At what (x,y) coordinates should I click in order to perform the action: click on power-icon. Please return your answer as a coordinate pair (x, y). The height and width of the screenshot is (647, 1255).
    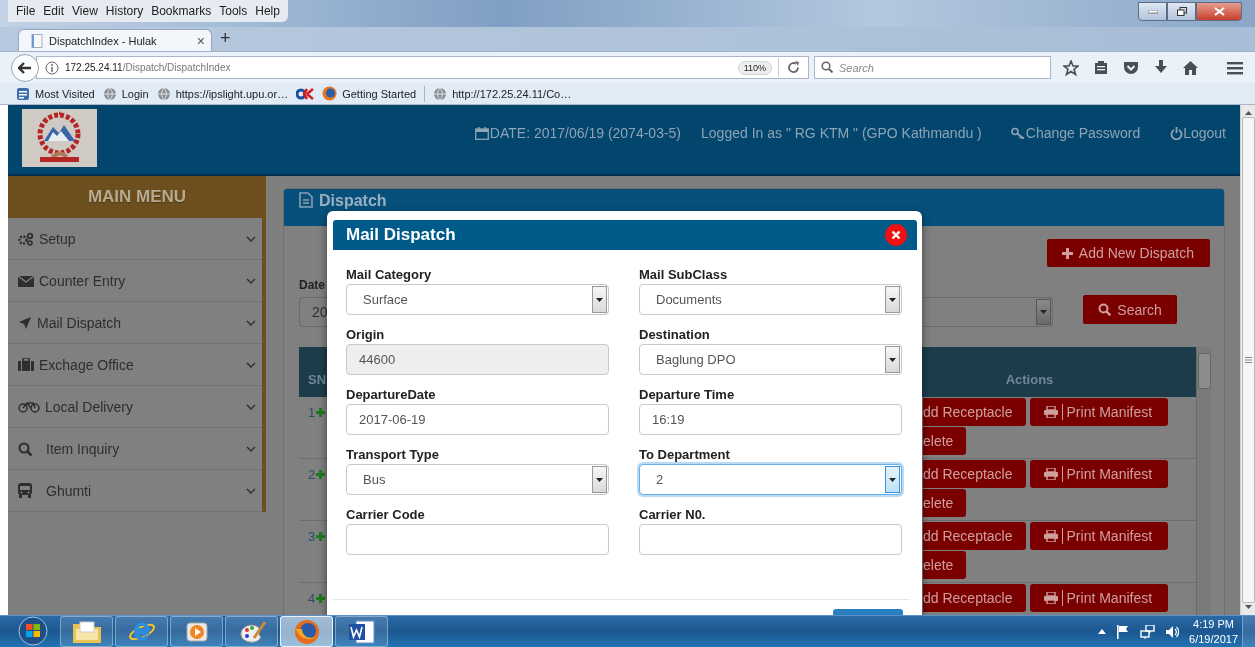
    Looking at the image, I should click on (1177, 133).